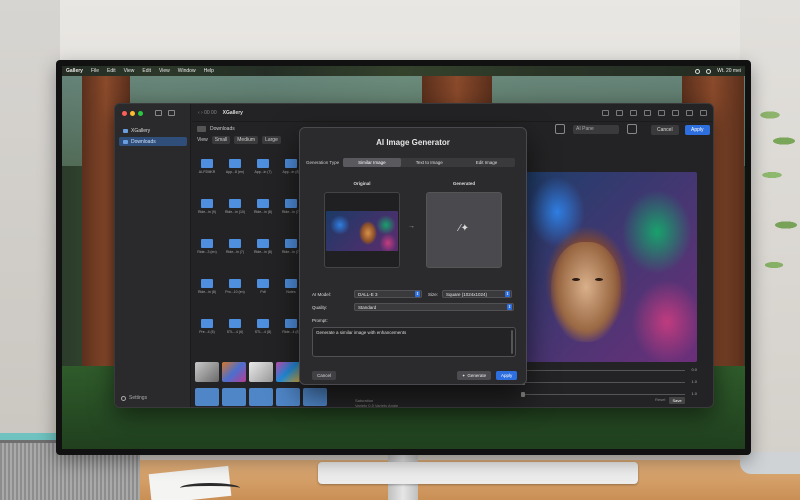 Image resolution: width=800 pixels, height=500 pixels. What do you see at coordinates (689, 112) in the screenshot?
I see `edit-icon` at bounding box center [689, 112].